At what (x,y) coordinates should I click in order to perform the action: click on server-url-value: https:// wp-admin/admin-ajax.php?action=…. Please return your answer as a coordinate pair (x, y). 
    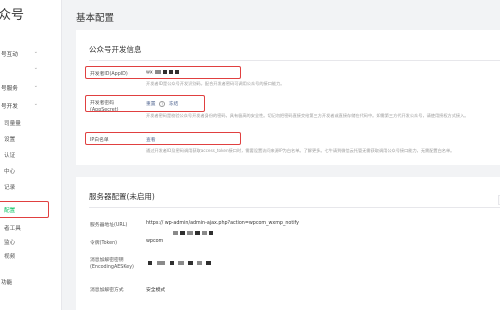
    Looking at the image, I should click on (222, 223).